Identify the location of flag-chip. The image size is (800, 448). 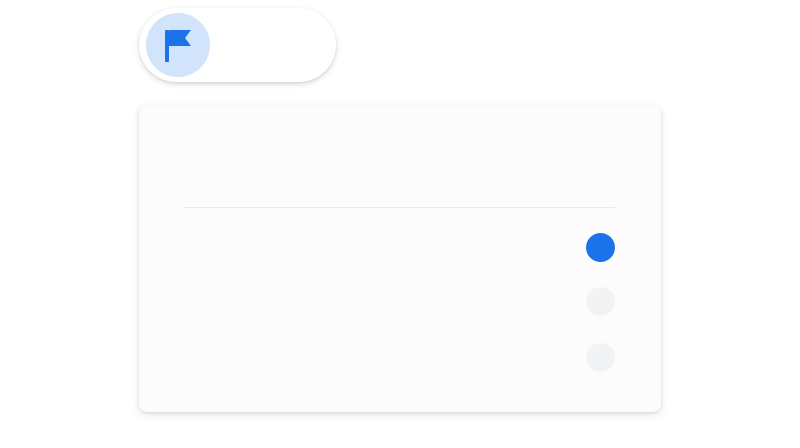
(237, 45).